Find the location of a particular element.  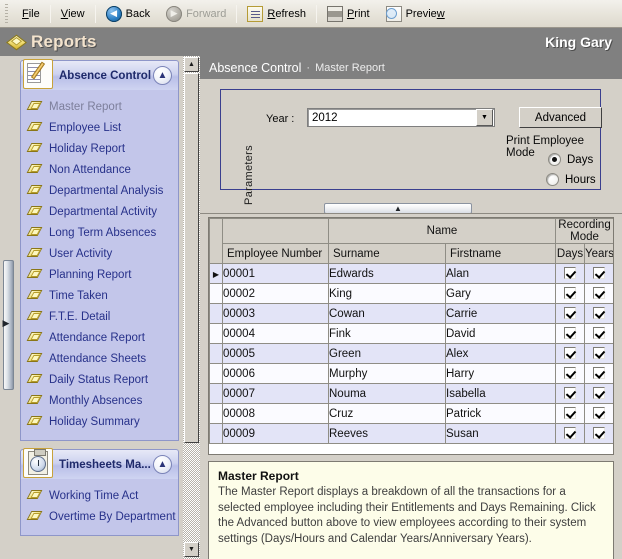

column-header-firstname: Firstname is located at coordinates (500, 253).